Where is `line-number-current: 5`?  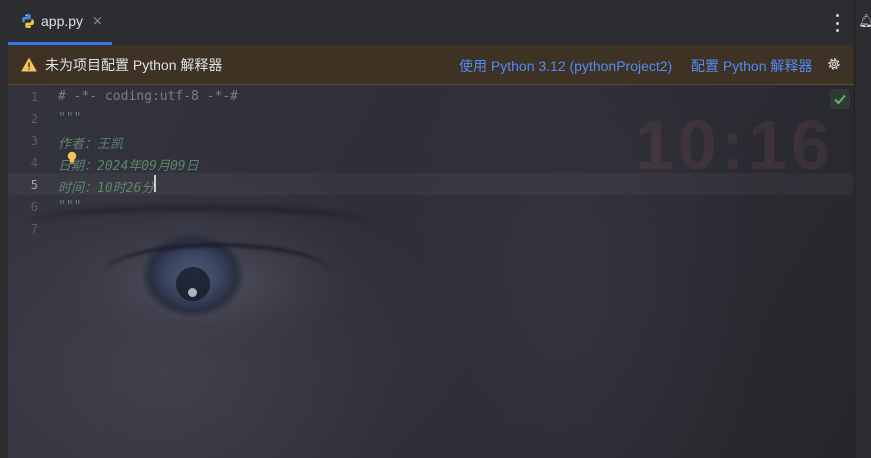 line-number-current: 5 is located at coordinates (34, 185).